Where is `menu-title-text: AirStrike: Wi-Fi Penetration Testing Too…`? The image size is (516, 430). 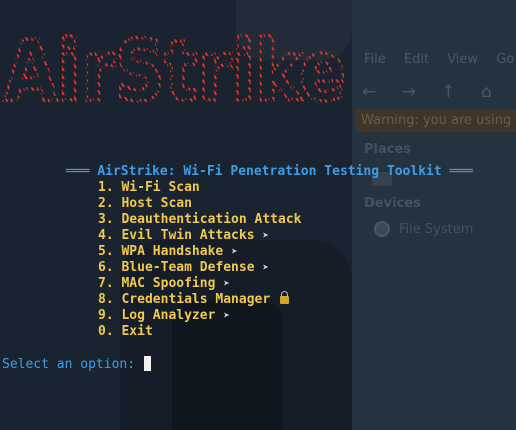 menu-title-text: AirStrike: Wi-Fi Penetration Testing Too… is located at coordinates (269, 171).